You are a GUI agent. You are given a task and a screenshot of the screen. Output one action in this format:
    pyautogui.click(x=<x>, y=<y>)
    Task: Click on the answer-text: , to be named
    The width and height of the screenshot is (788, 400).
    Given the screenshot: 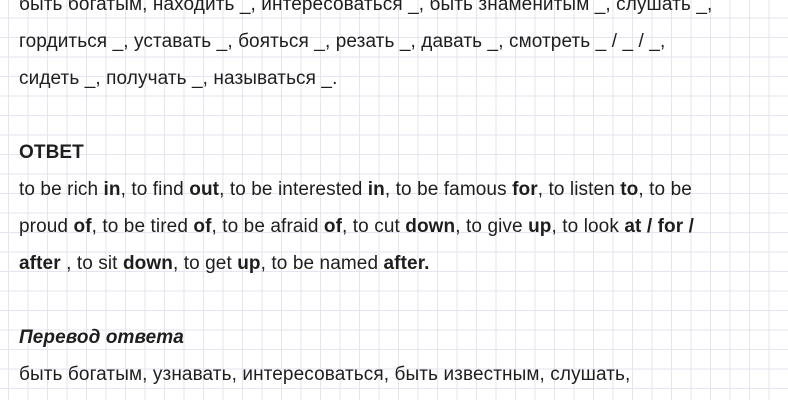 What is the action you would take?
    pyautogui.click(x=322, y=263)
    